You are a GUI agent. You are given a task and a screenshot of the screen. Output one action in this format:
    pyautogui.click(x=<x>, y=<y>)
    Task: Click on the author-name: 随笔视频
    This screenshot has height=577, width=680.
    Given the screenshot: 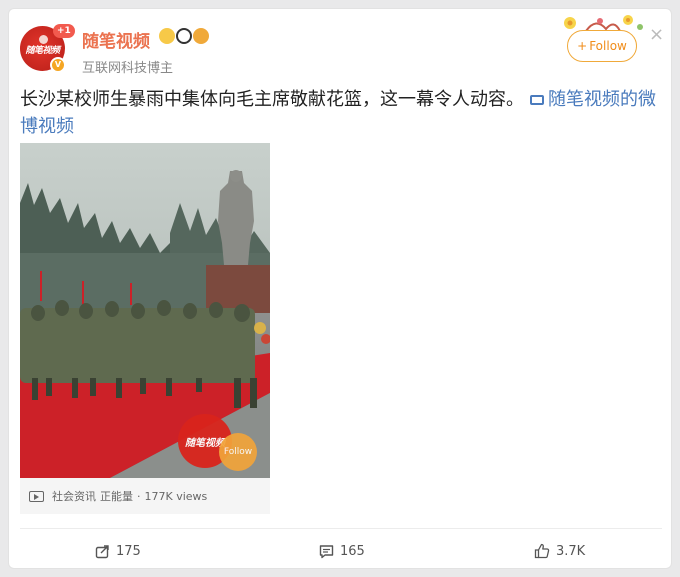 What is the action you would take?
    pyautogui.click(x=116, y=39)
    